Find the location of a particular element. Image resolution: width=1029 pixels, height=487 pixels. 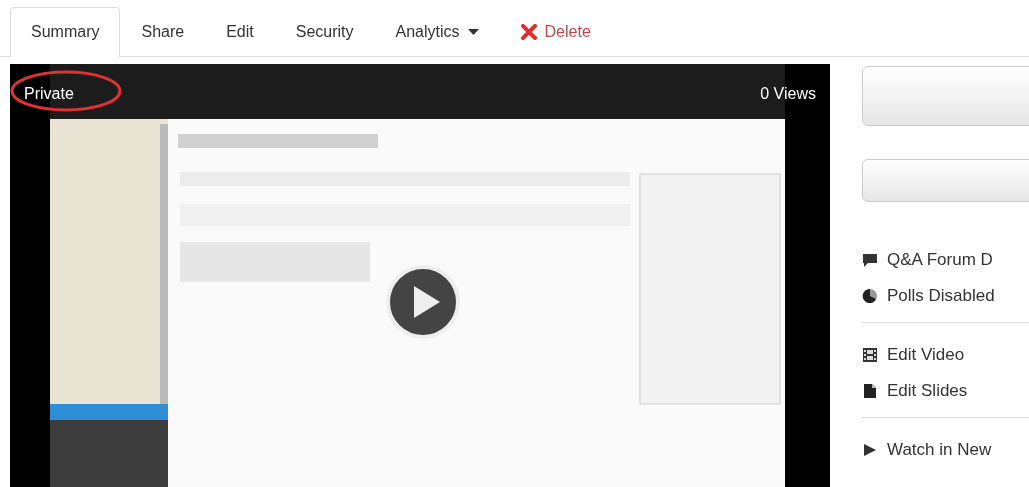

tab: Share is located at coordinates (163, 32).